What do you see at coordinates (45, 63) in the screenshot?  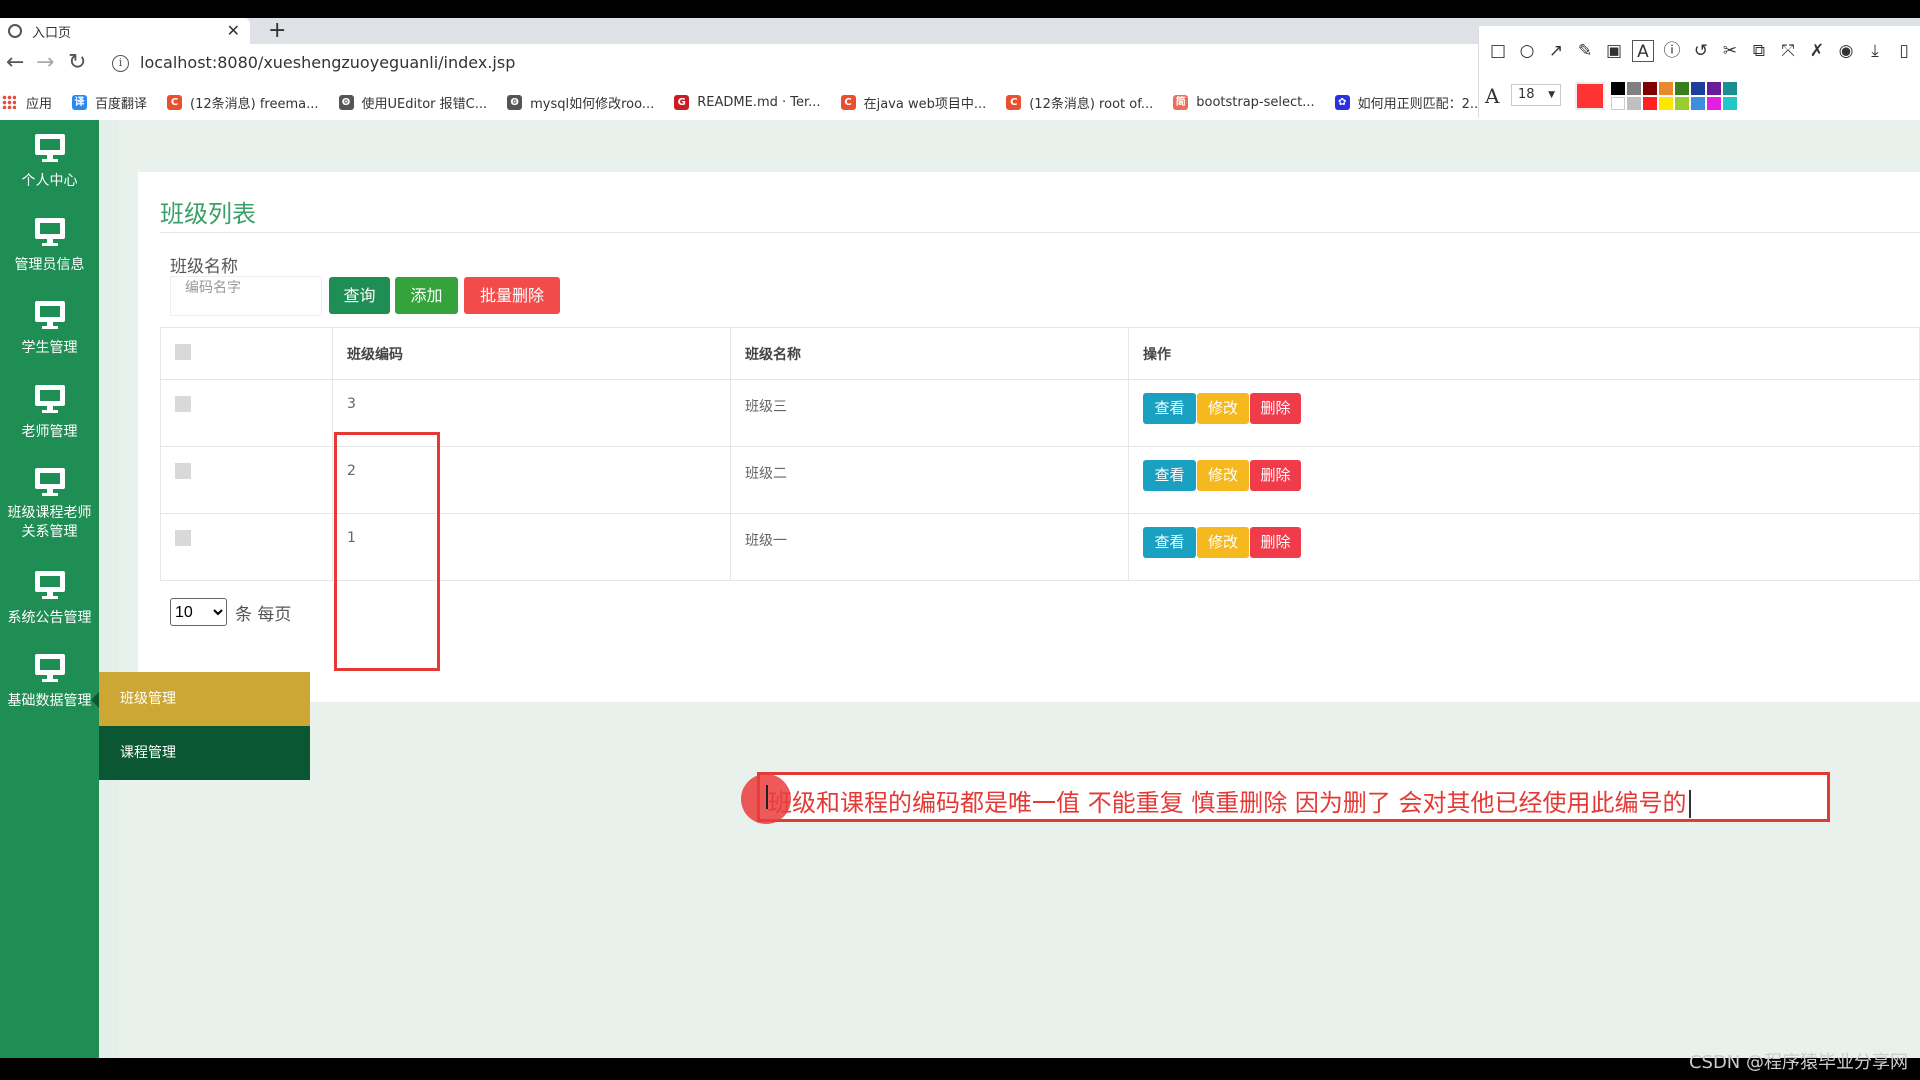 I see `forward-button: →` at bounding box center [45, 63].